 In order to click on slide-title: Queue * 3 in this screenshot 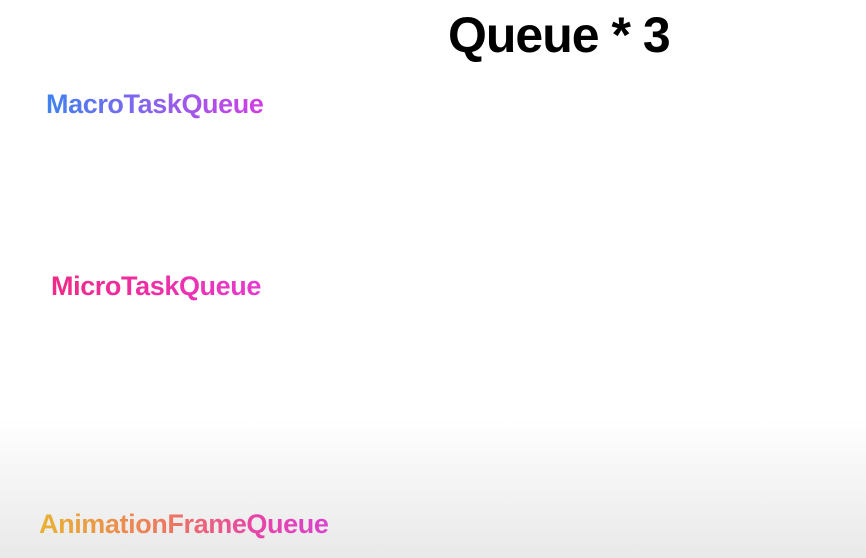, I will do `click(559, 35)`.